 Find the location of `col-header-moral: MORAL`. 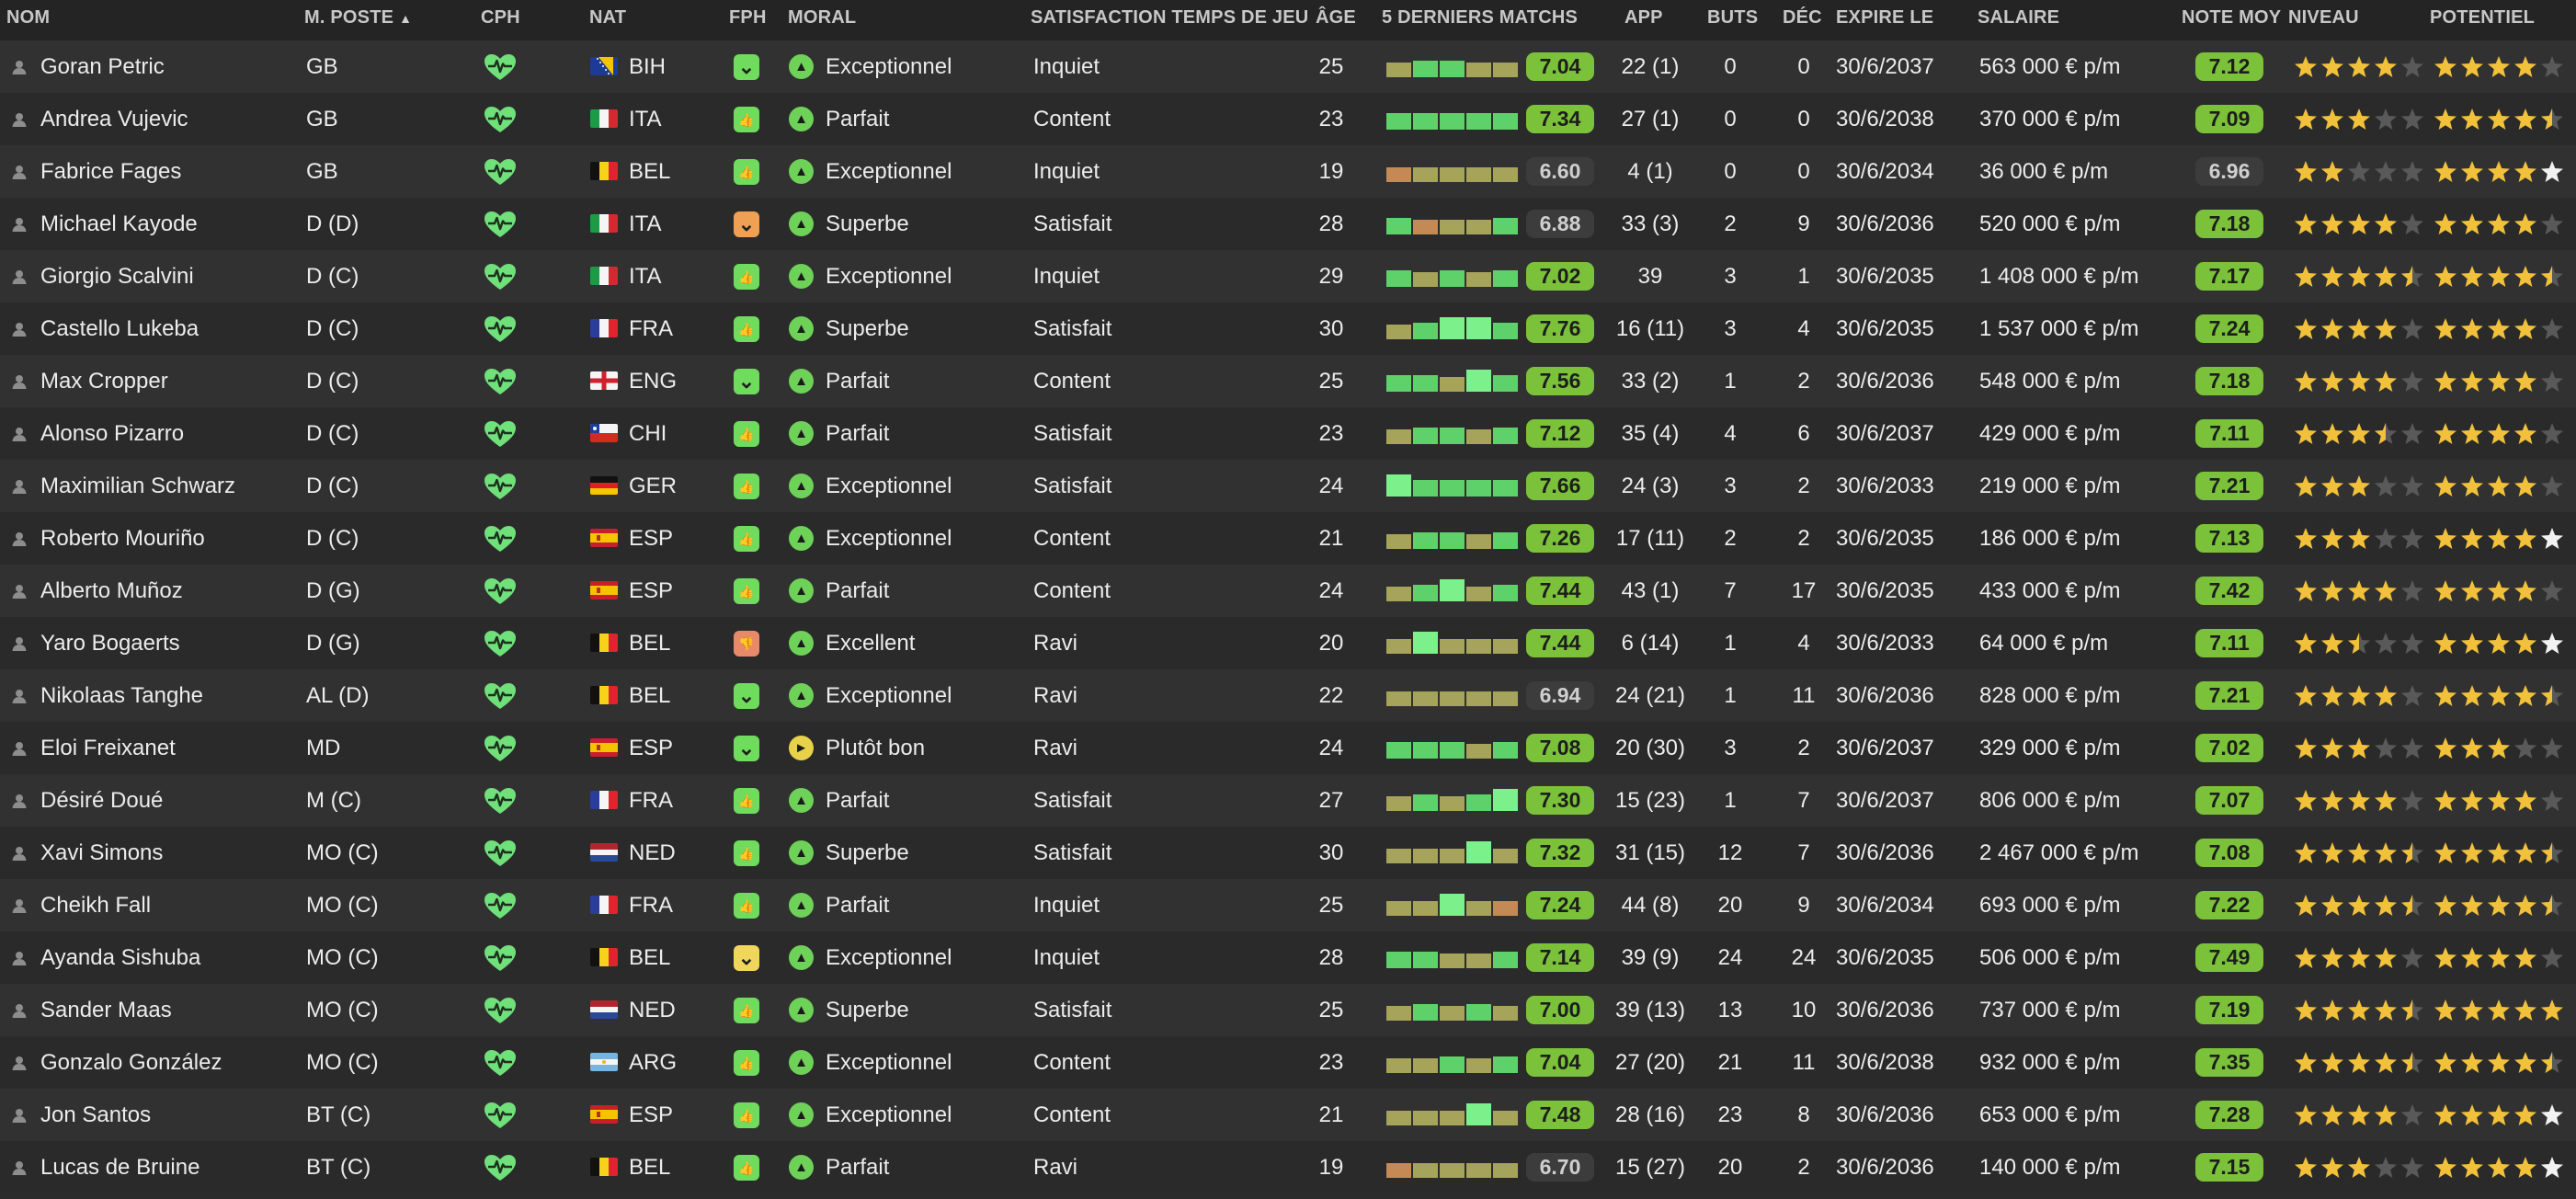

col-header-moral: MORAL is located at coordinates (822, 17).